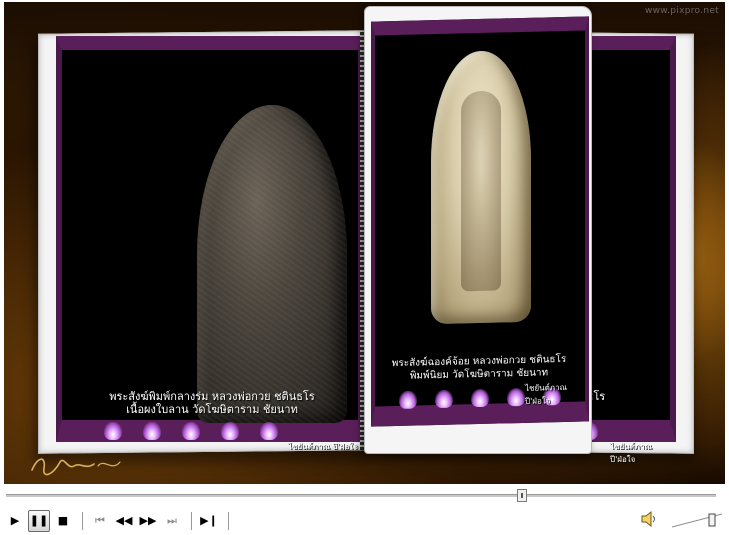 This screenshot has height=535, width=729. I want to click on left-flame-row, so click(191, 431).